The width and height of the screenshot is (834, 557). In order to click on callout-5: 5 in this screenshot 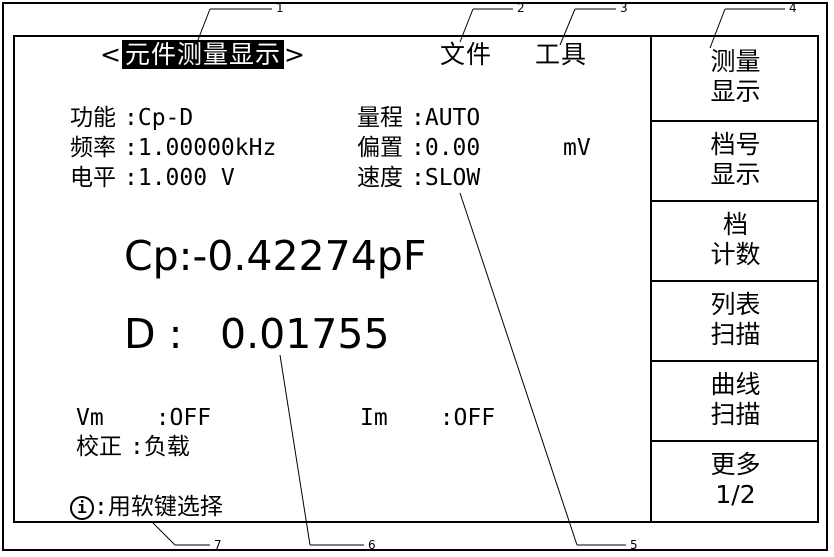, I will do `click(634, 545)`.